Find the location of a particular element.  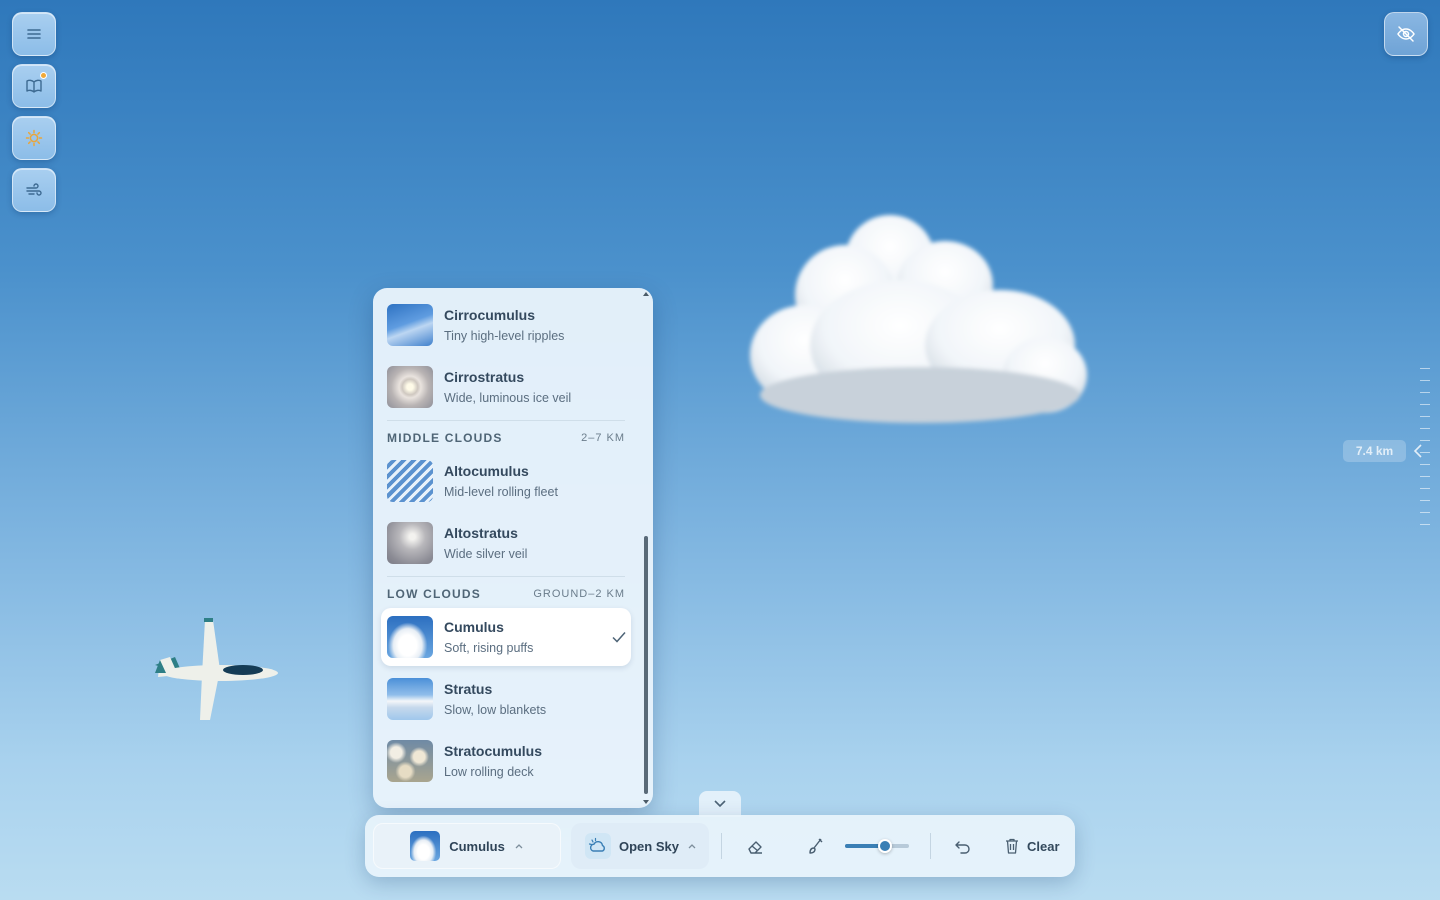

toggle-ui-button is located at coordinates (1406, 34).